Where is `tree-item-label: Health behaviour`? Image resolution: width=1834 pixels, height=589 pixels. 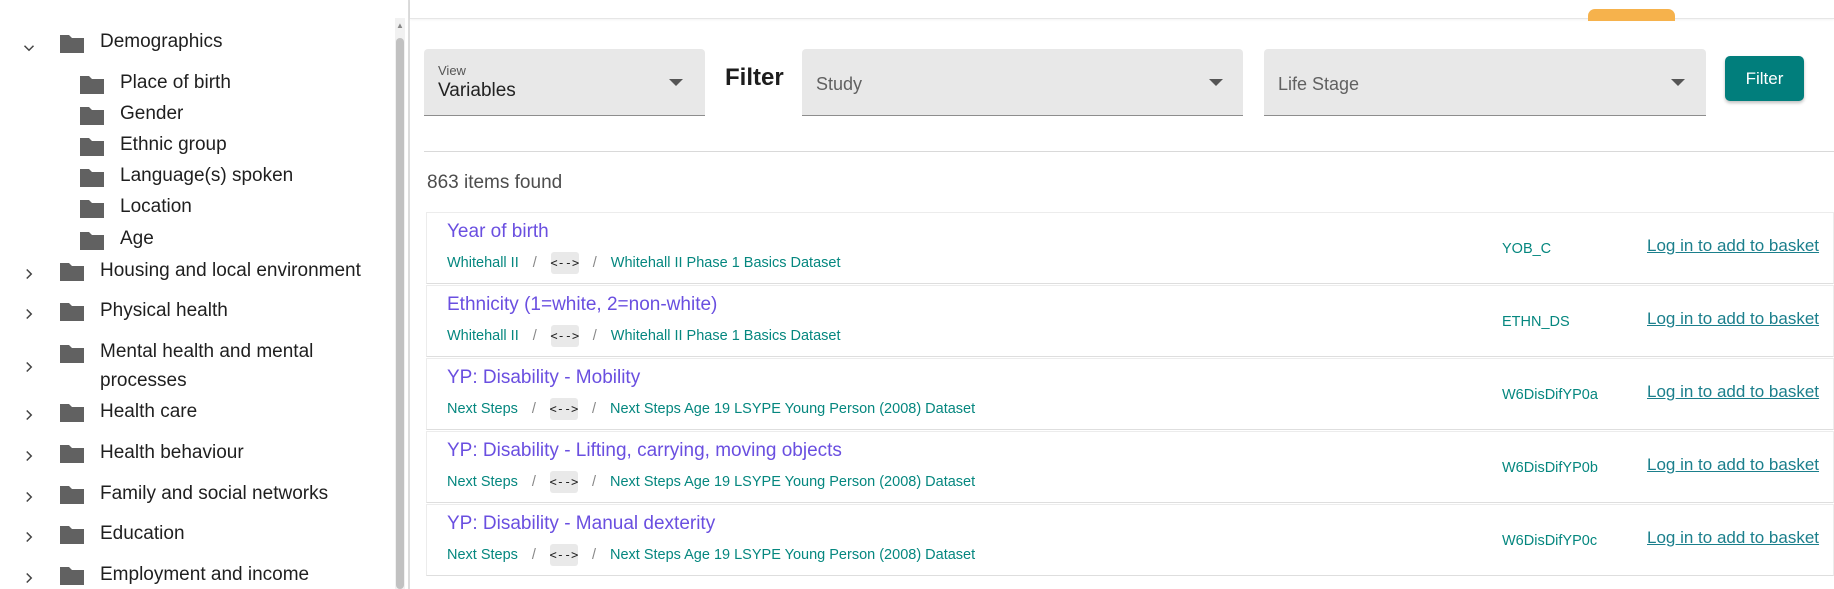
tree-item-label: Health behaviour is located at coordinates (172, 452).